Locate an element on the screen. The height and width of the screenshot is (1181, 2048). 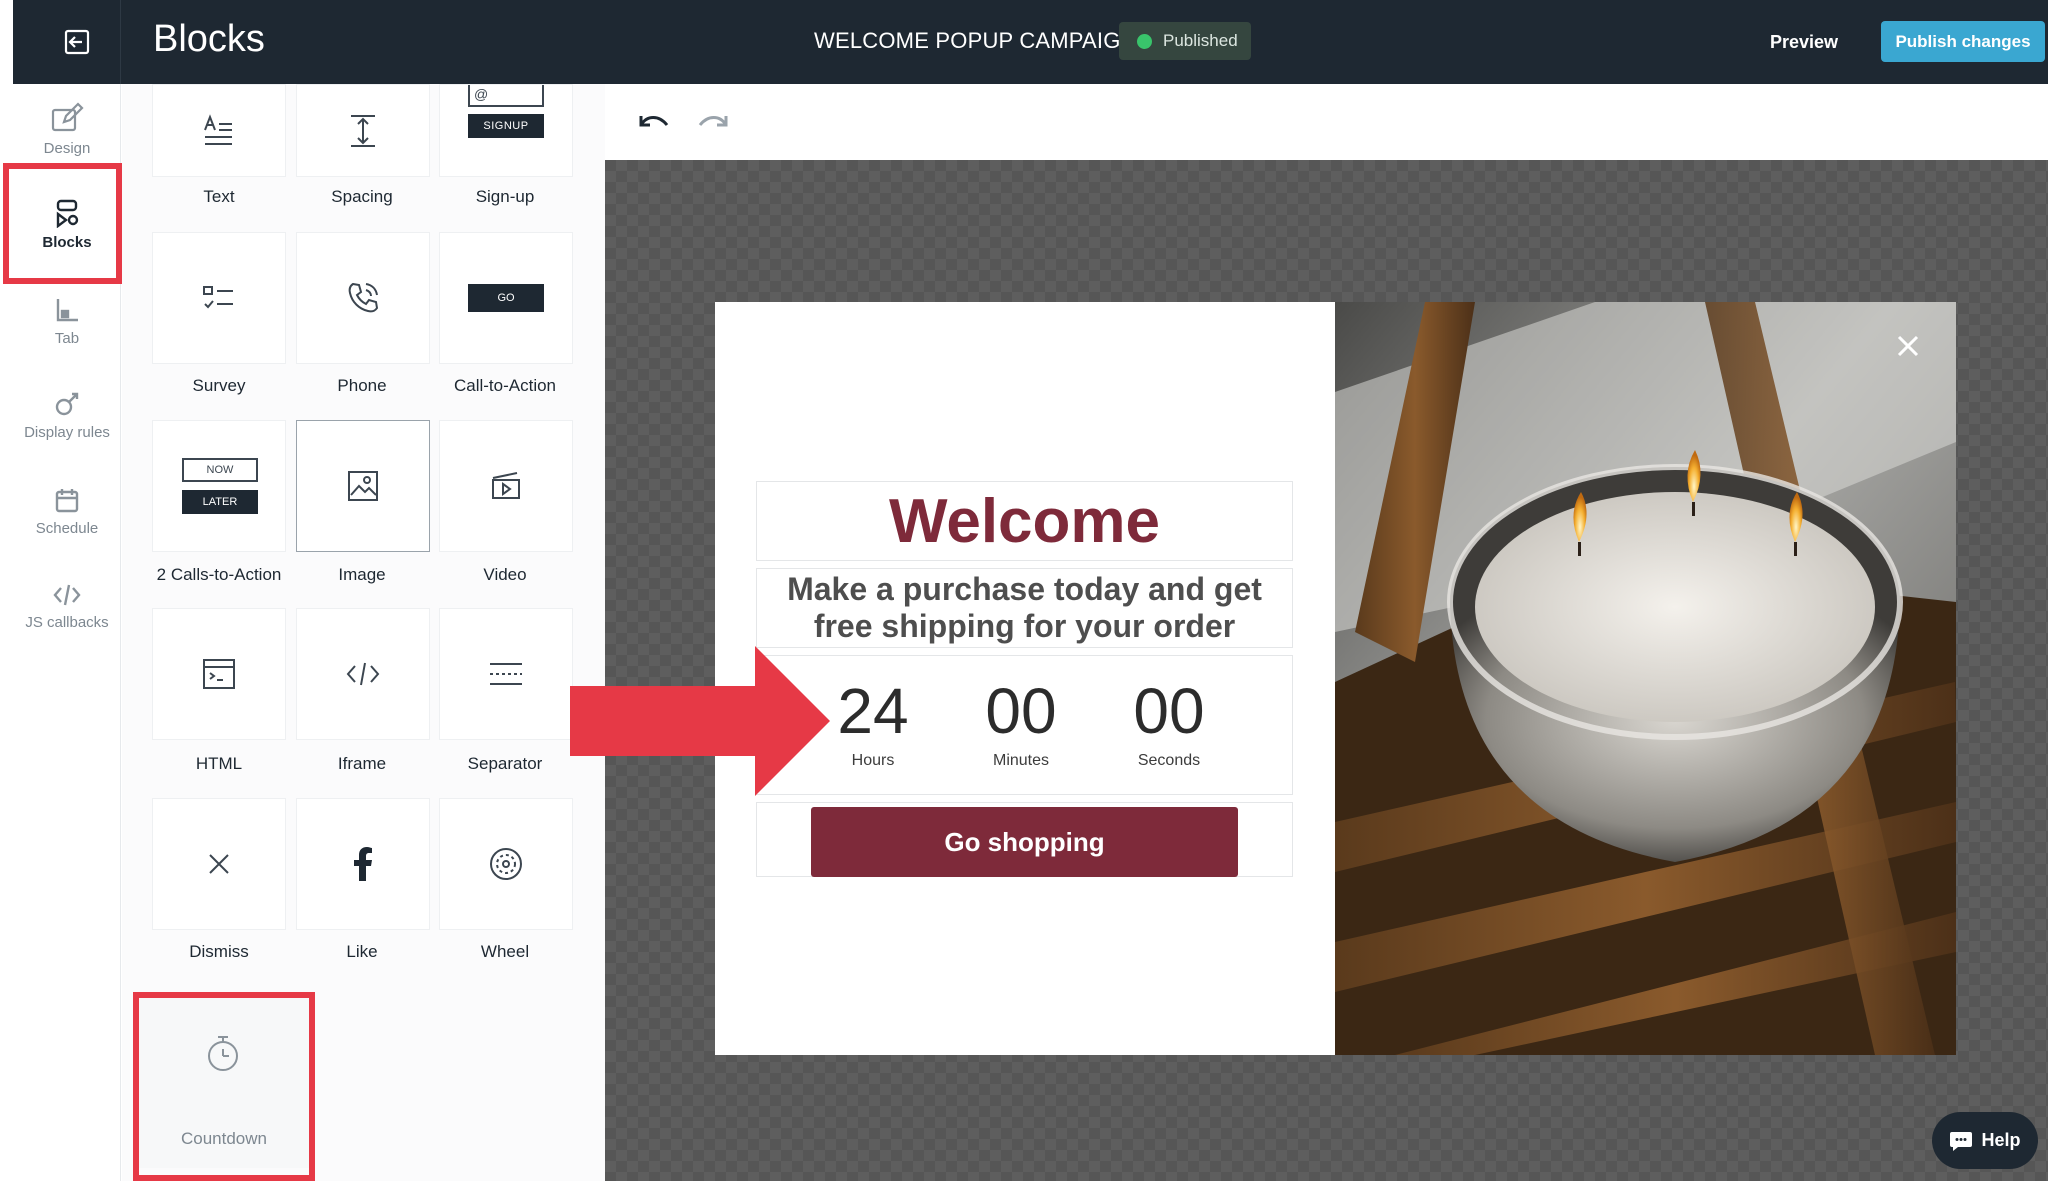
block-sign-up: @ SIGNUP is located at coordinates (506, 130).